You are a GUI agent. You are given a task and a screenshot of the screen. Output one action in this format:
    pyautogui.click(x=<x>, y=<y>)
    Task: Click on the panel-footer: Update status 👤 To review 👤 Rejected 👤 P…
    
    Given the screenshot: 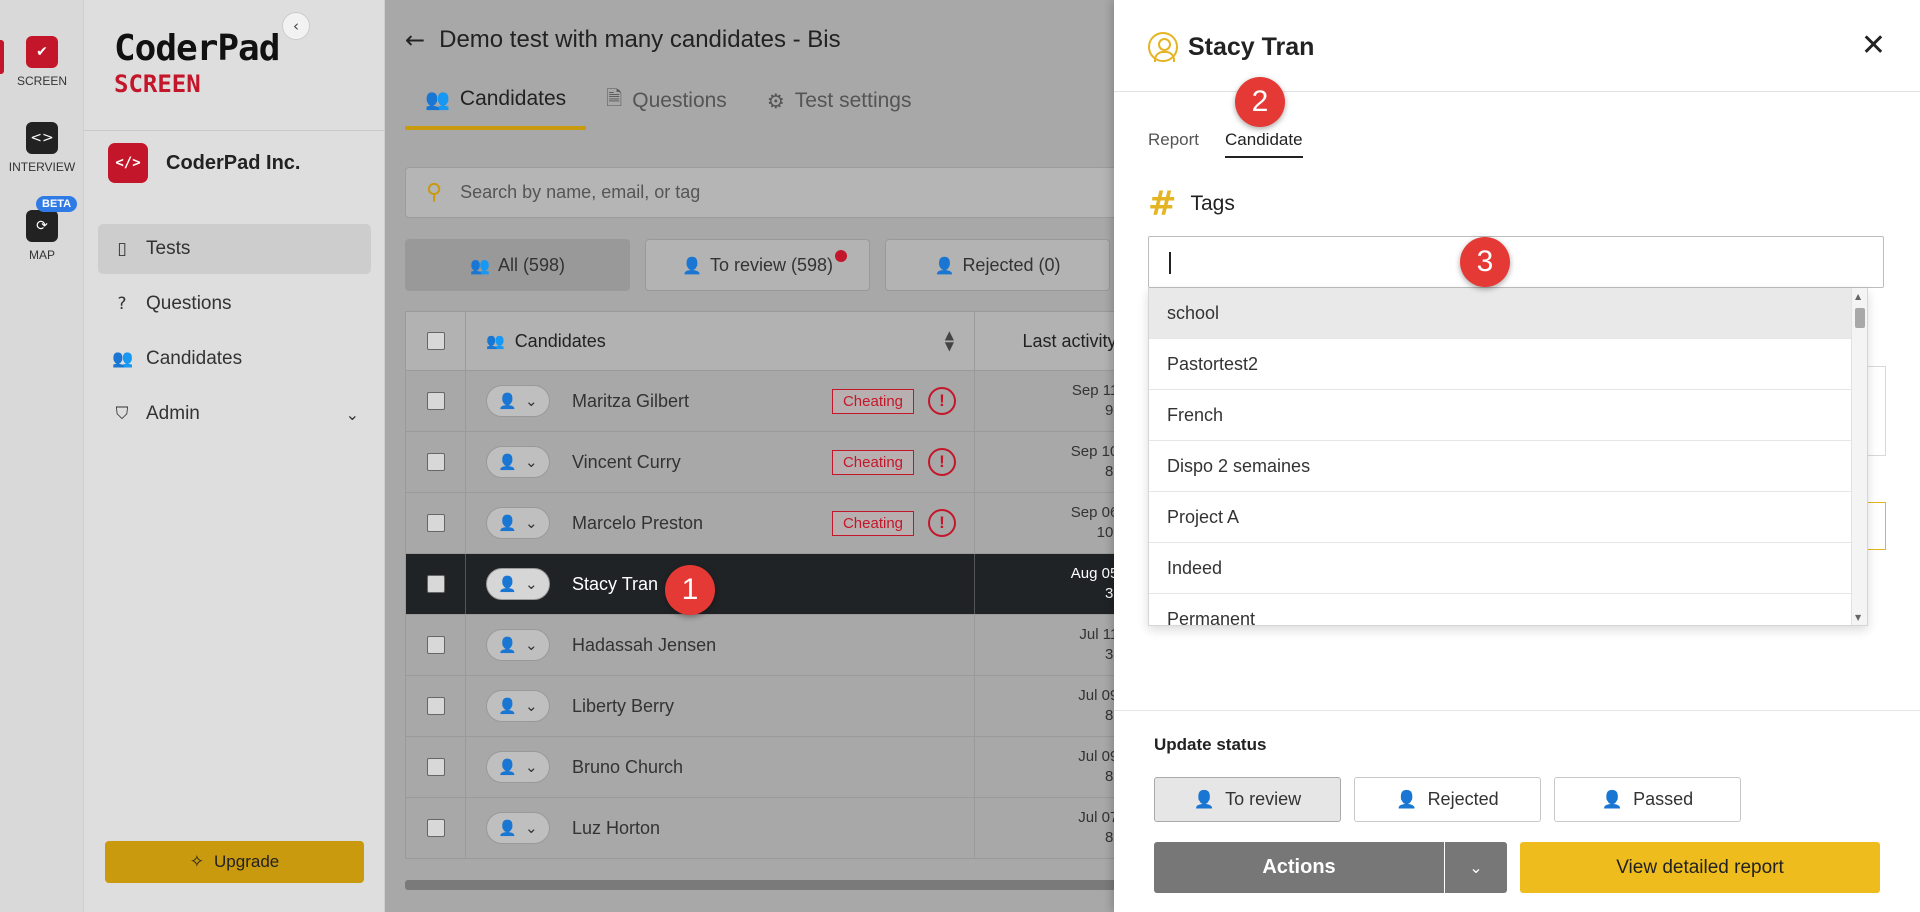 What is the action you would take?
    pyautogui.click(x=1517, y=811)
    